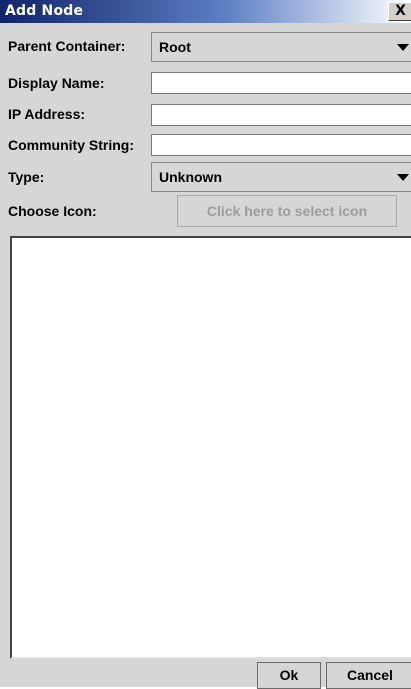 This screenshot has width=411, height=689. I want to click on parent-container-select: Root, so click(281, 47).